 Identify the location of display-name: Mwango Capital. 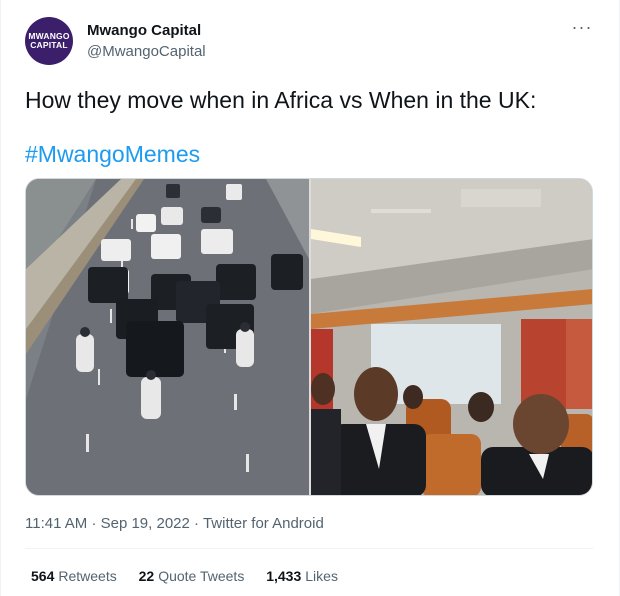
(144, 30).